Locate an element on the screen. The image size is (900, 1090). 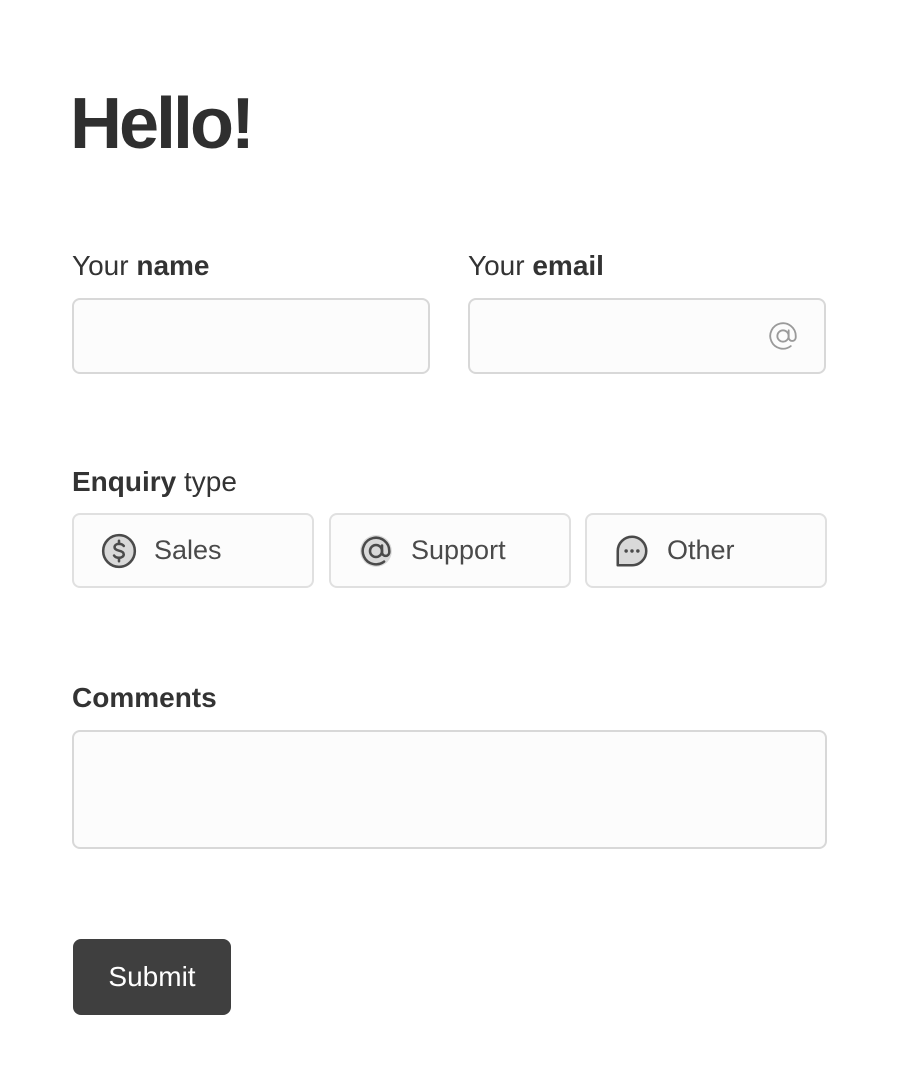
comments-label-text: Comments is located at coordinates (144, 697).